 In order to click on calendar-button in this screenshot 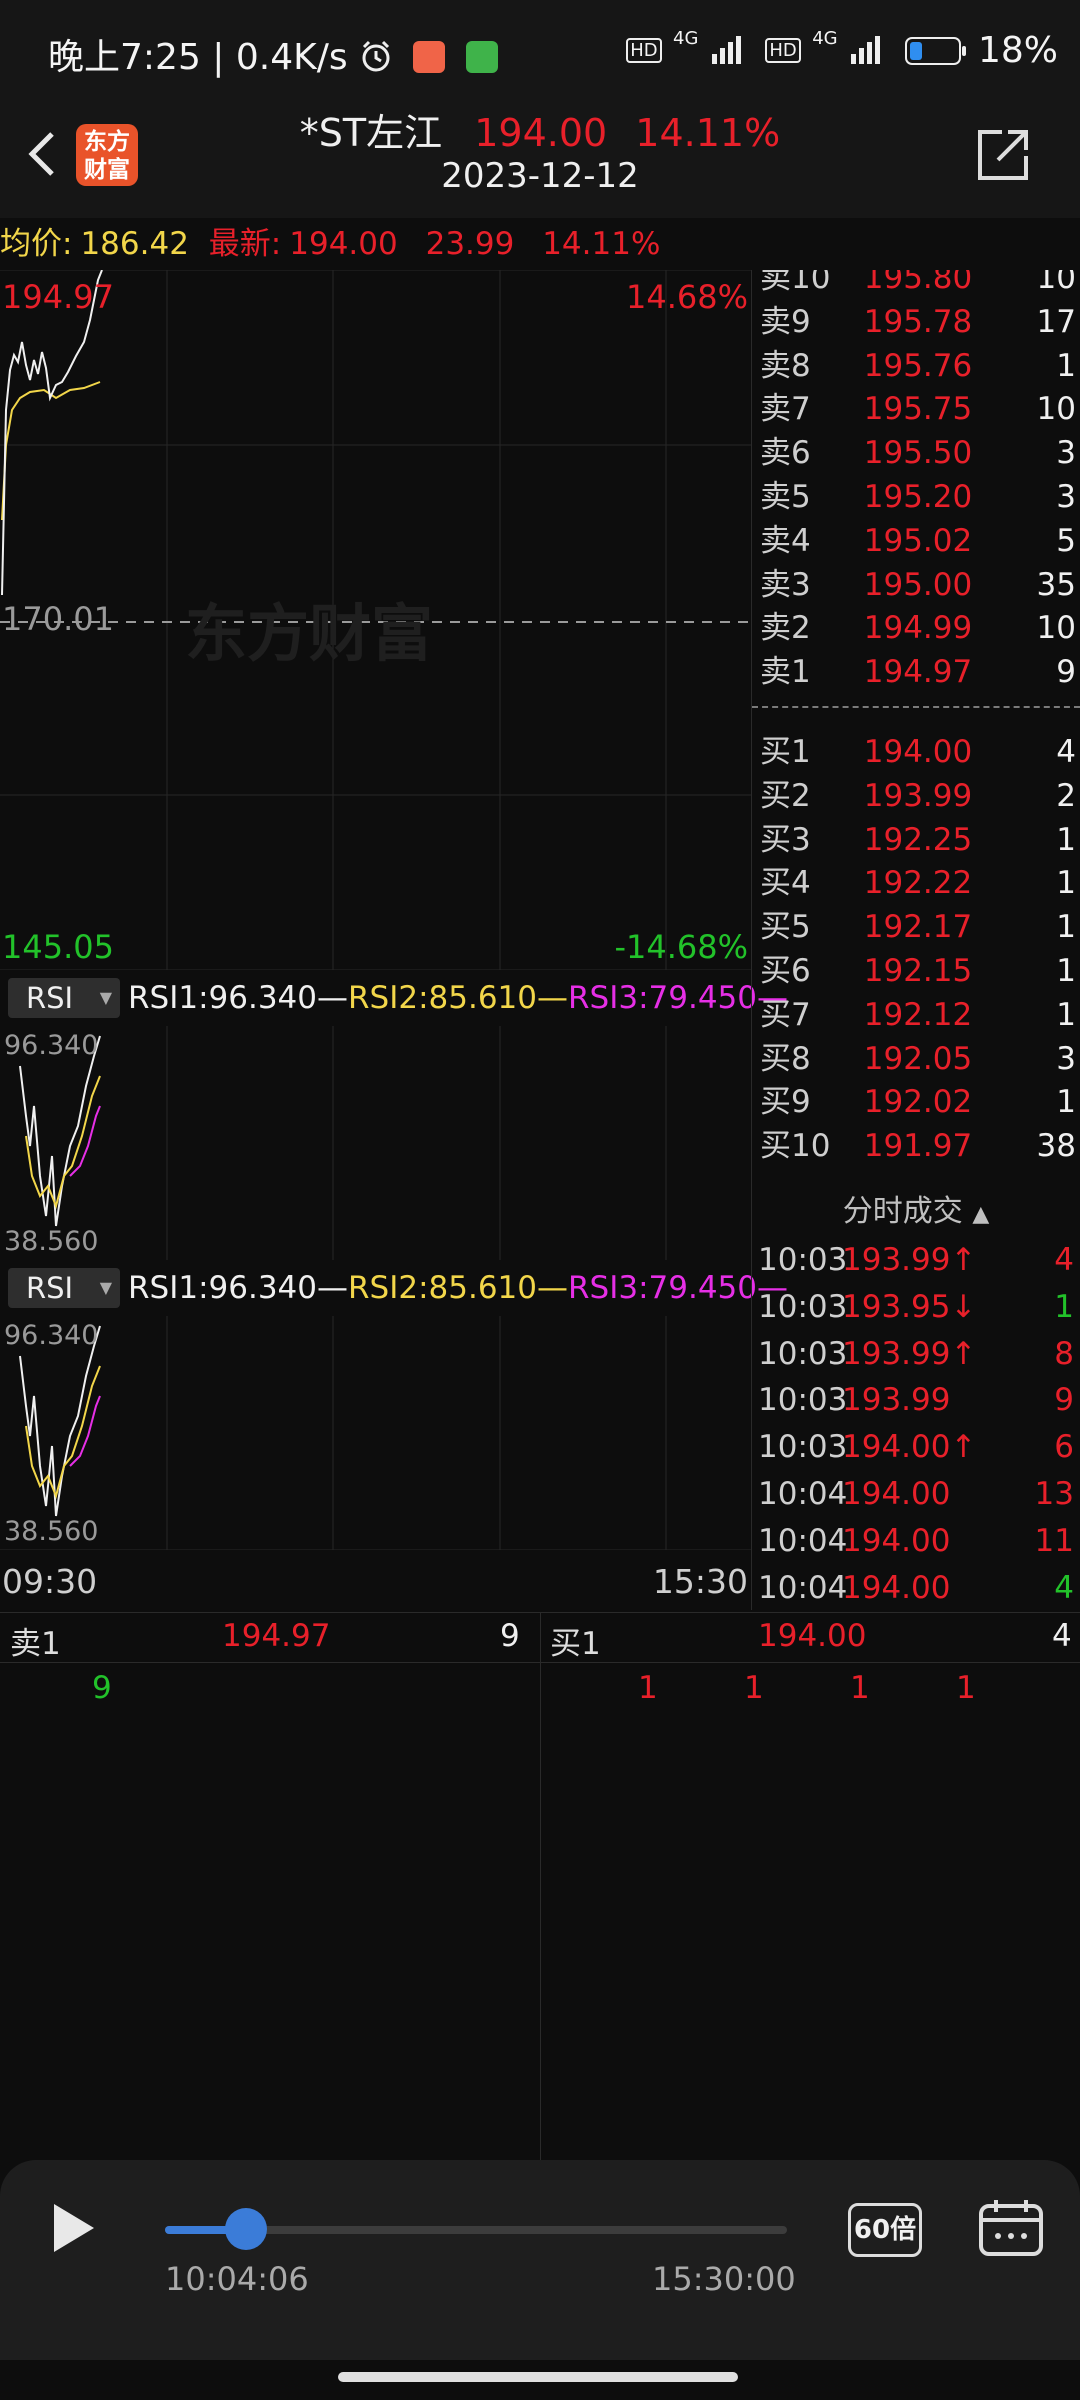, I will do `click(1011, 2228)`.